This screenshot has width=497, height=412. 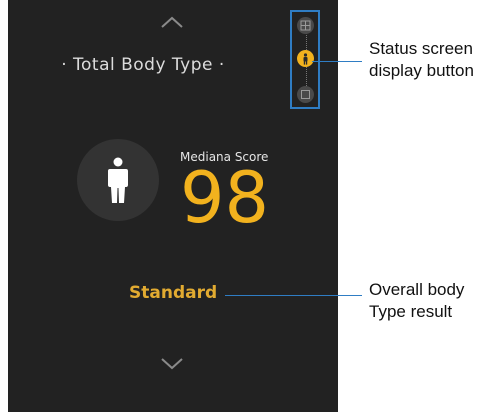 I want to click on body-figure-icon, so click(x=118, y=180).